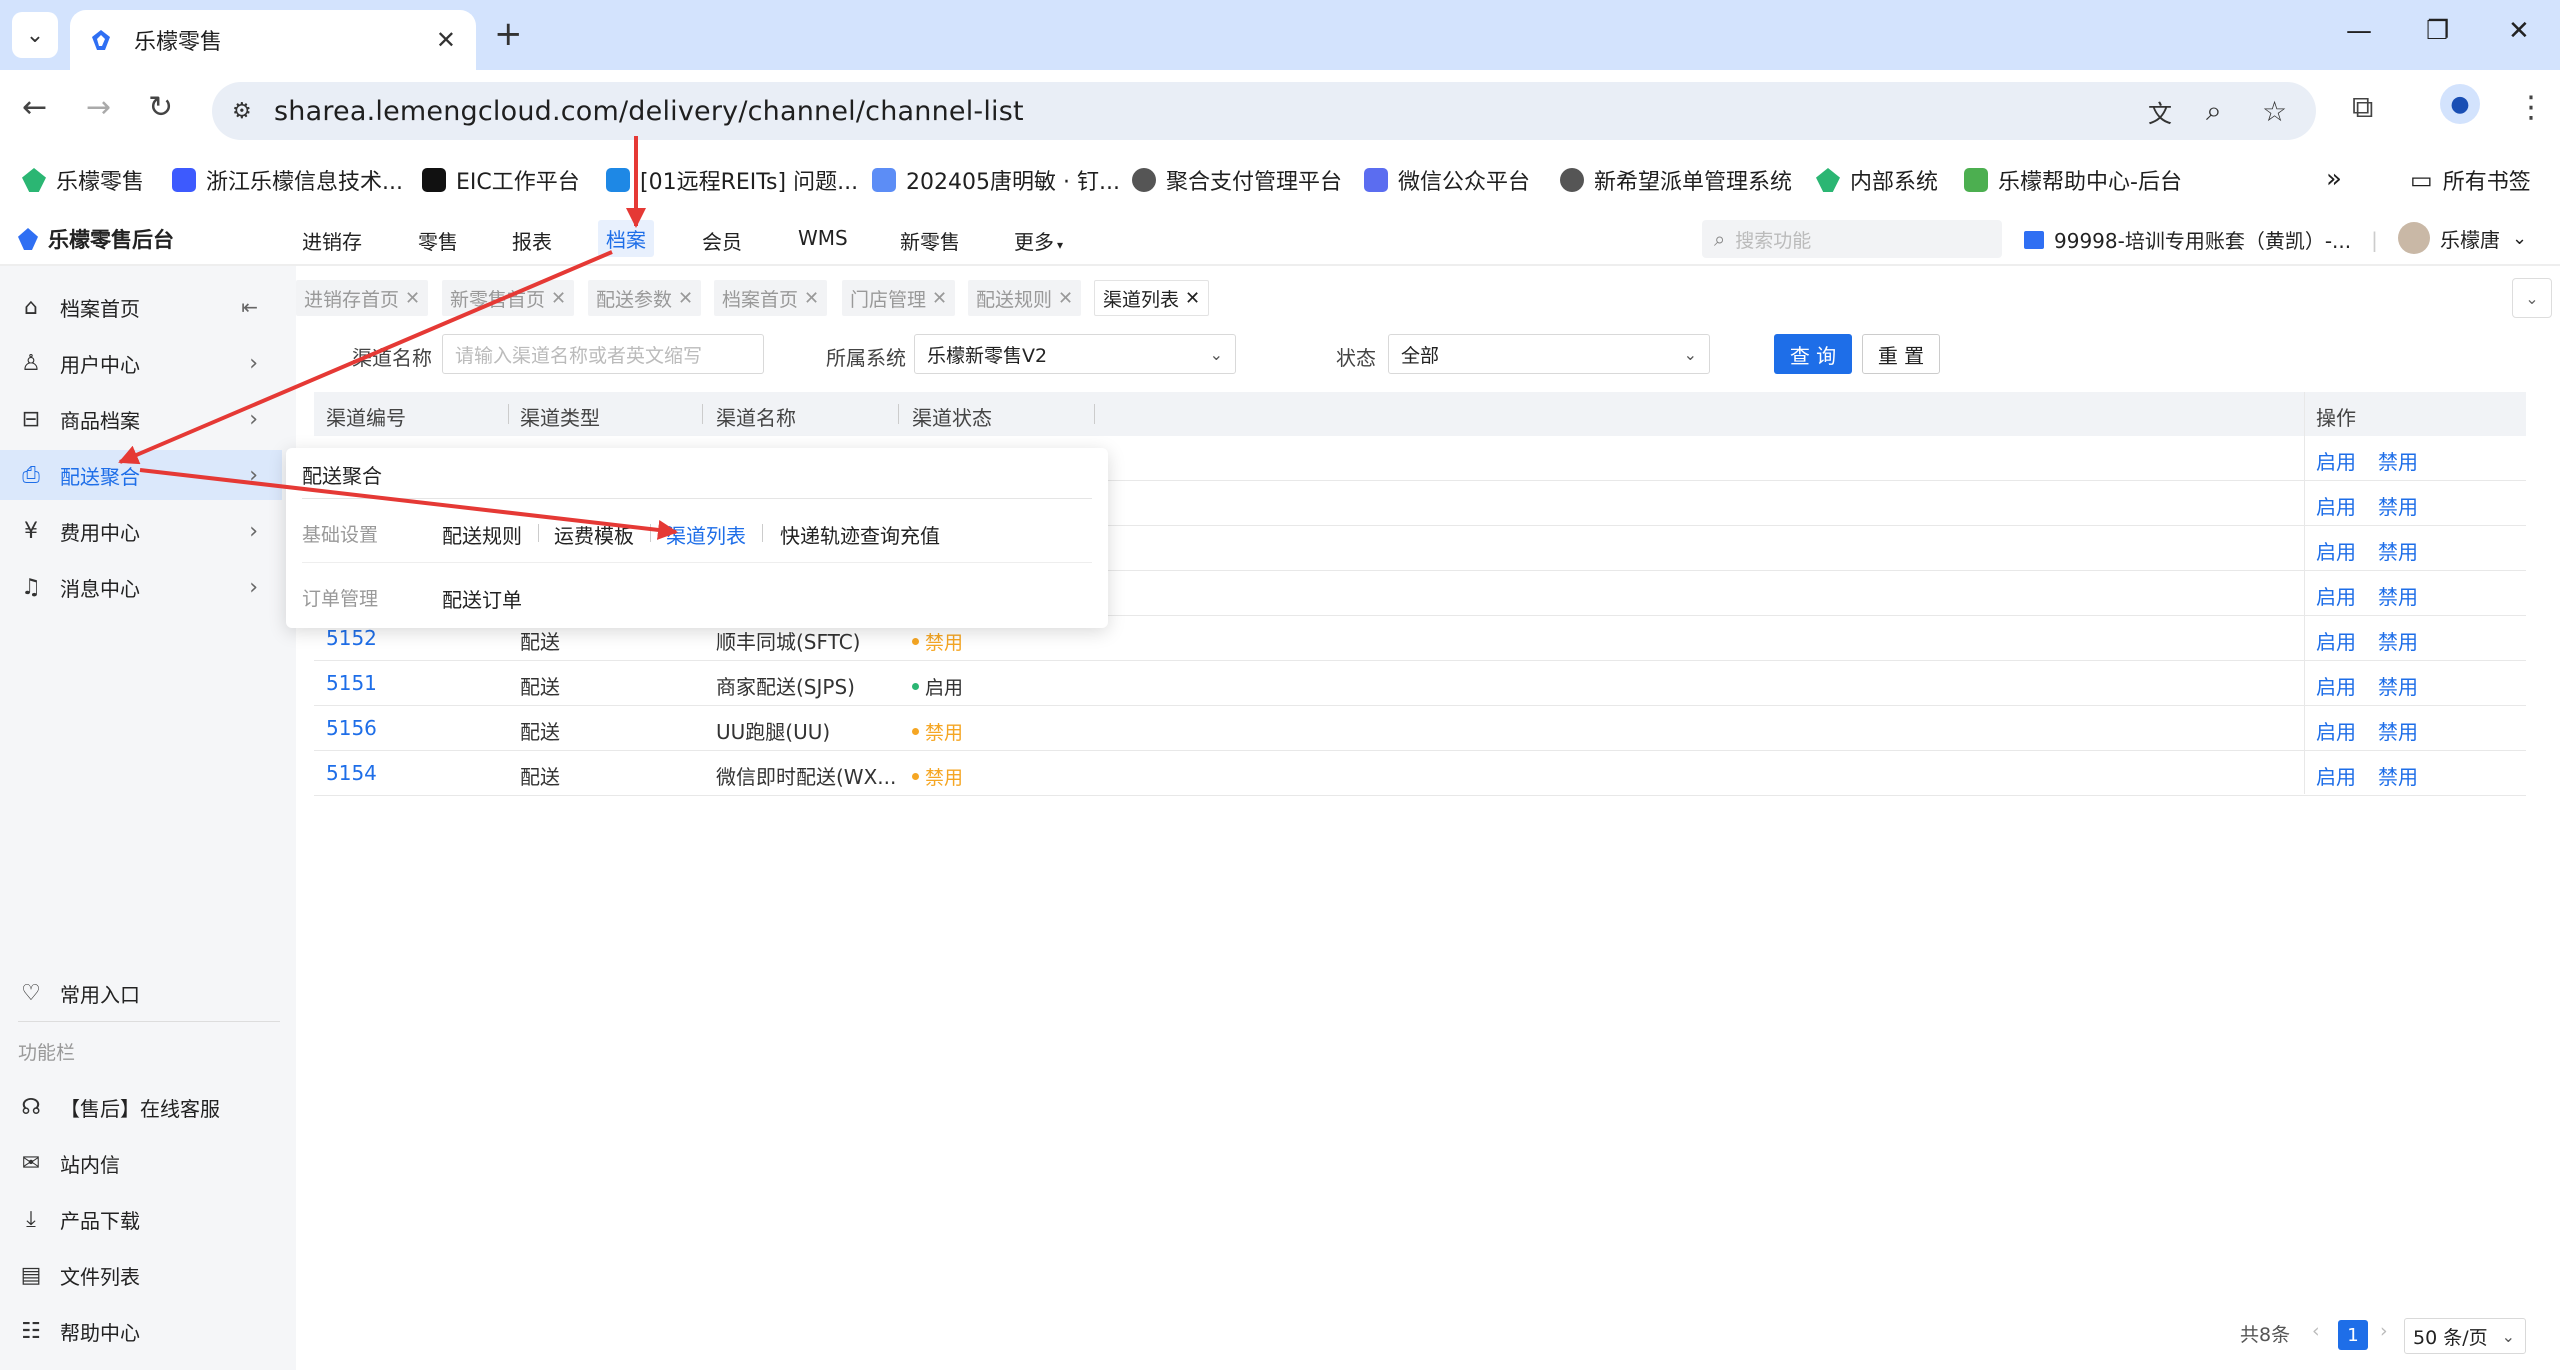 This screenshot has height=1370, width=2560. Describe the element at coordinates (141, 1219) in the screenshot. I see `sidebar-product-download: ⤓ 产品下载` at that location.